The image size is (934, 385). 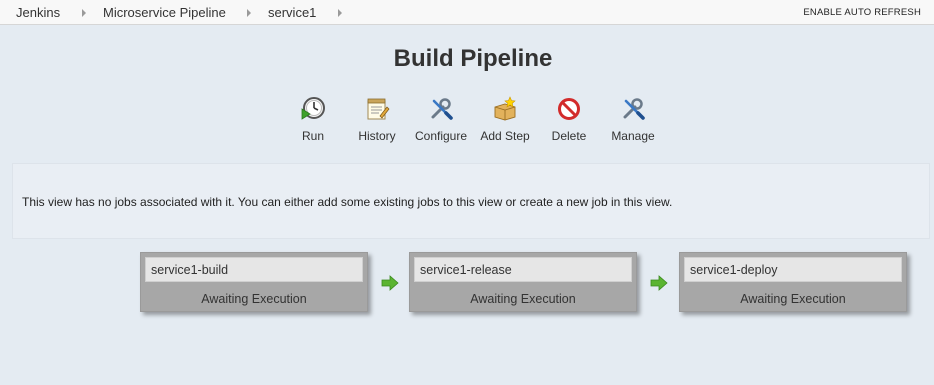 I want to click on manage-label: Manage, so click(x=633, y=136).